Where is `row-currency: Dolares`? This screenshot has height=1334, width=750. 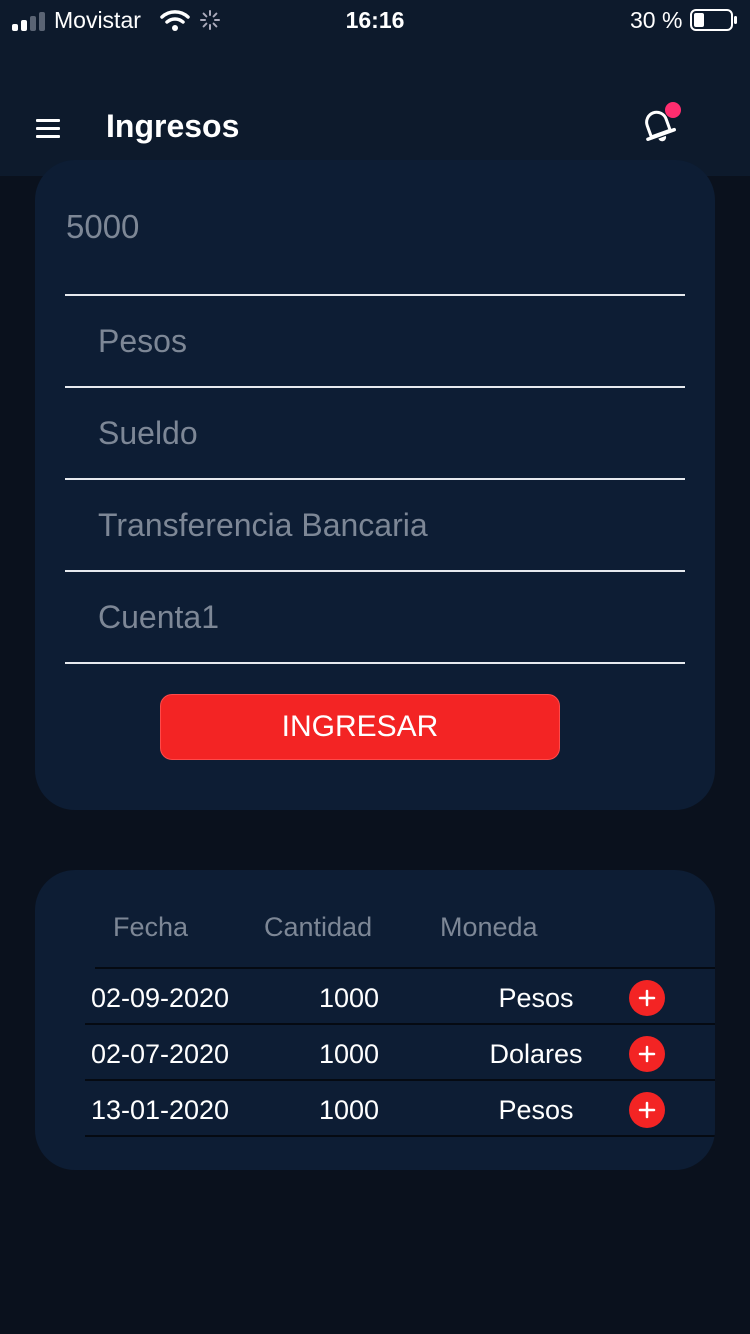
row-currency: Dolares is located at coordinates (536, 1054).